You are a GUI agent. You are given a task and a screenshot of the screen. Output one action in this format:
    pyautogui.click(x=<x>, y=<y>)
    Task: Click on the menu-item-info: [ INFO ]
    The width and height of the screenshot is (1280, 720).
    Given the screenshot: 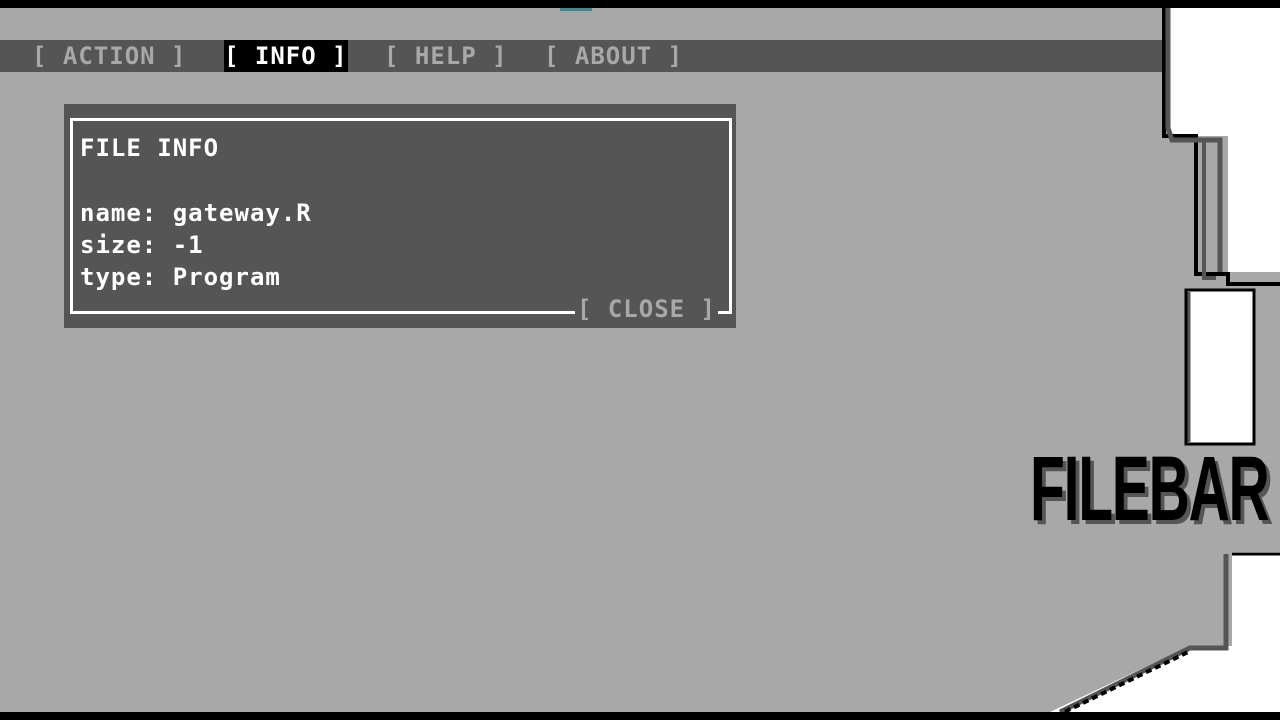 What is the action you would take?
    pyautogui.click(x=286, y=56)
    